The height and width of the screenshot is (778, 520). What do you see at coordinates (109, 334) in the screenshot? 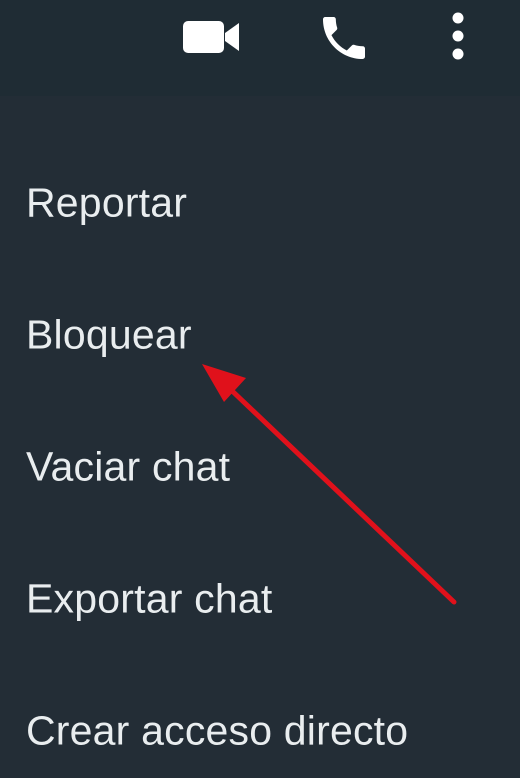
I see `menu-item-label: Bloquear` at bounding box center [109, 334].